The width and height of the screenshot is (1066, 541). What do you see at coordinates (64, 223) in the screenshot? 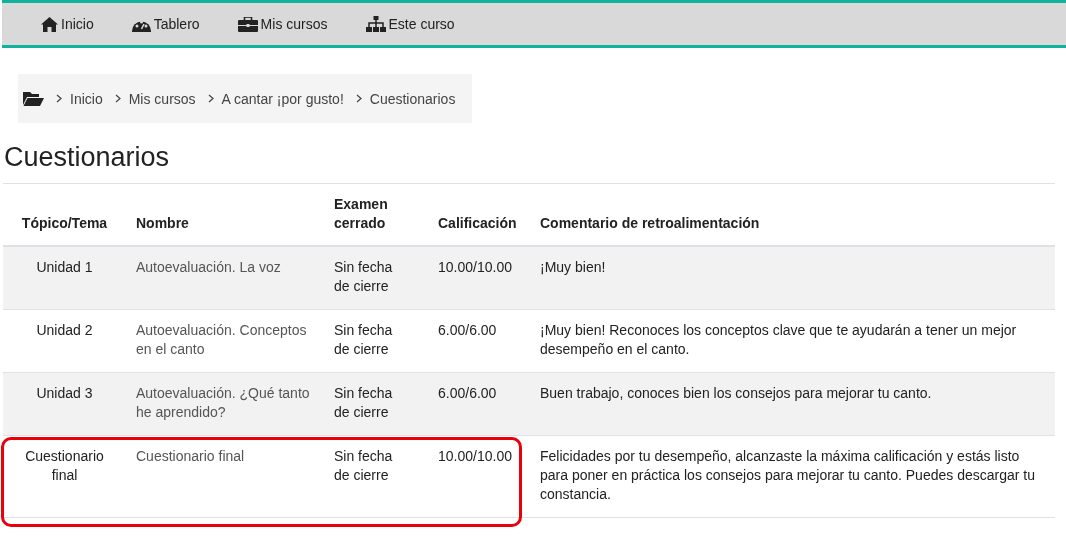
I see `column-header: Tópico/Tema` at bounding box center [64, 223].